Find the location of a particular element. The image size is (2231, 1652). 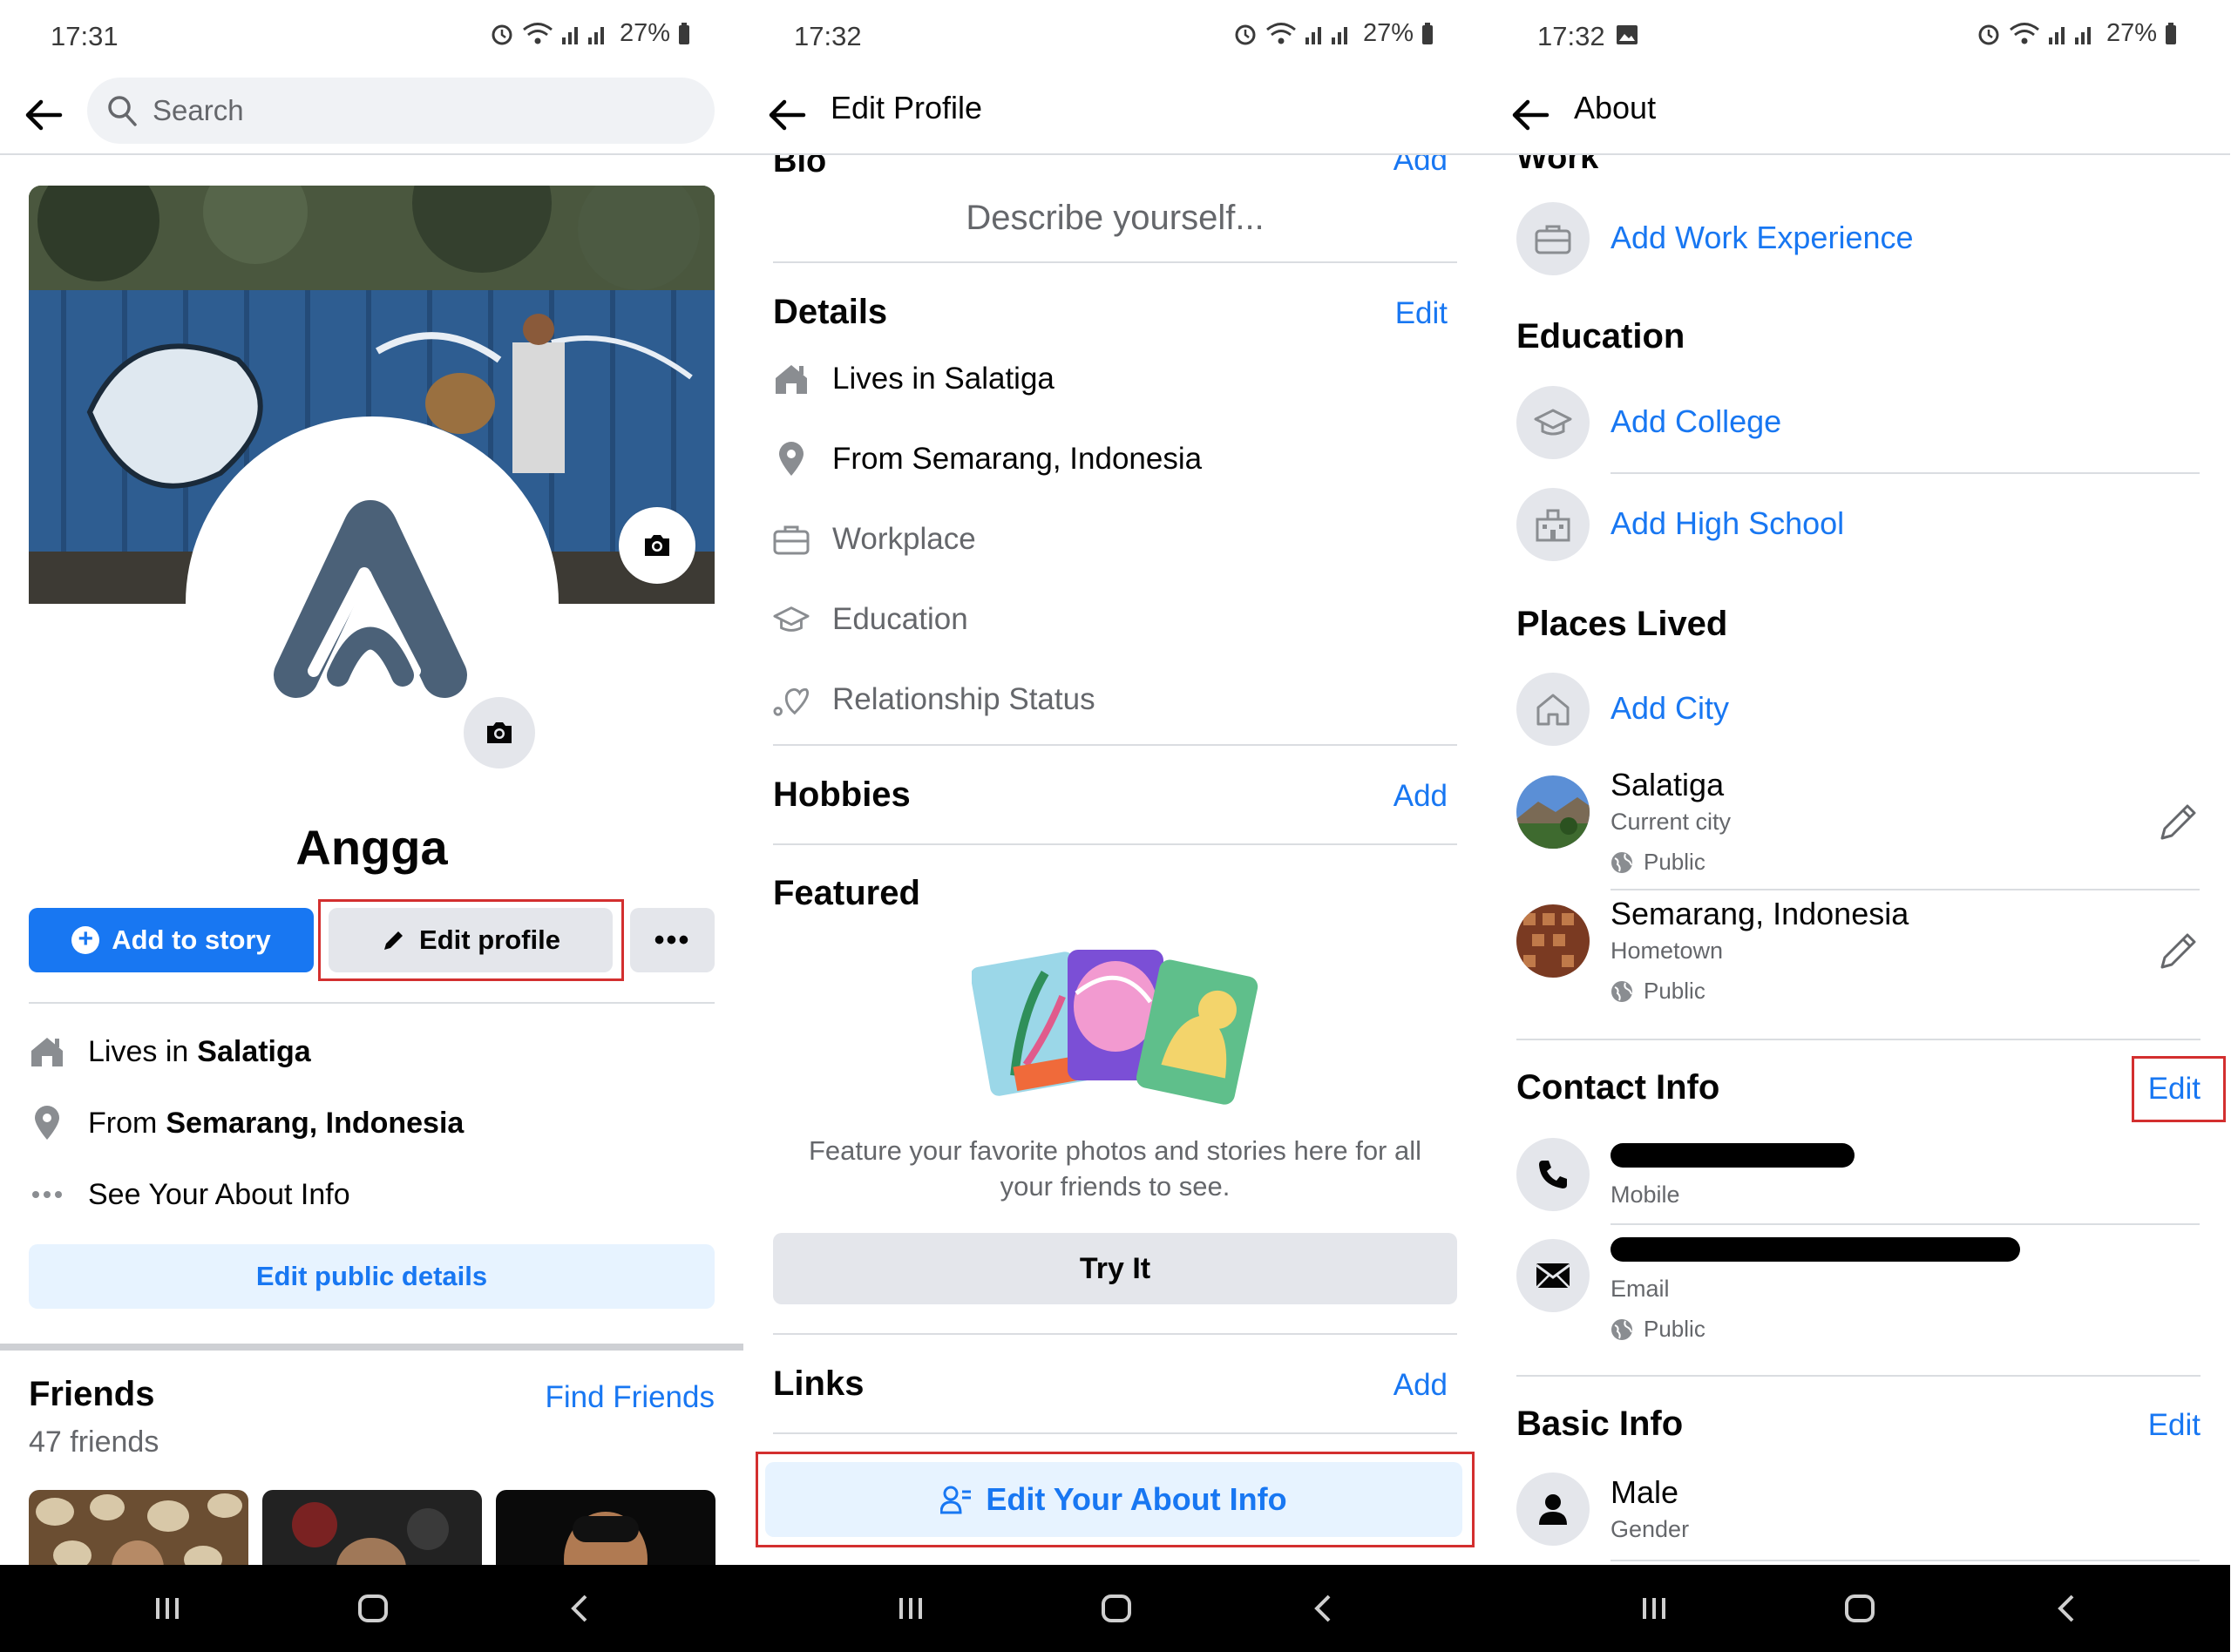

redacted-phone is located at coordinates (1733, 1155).